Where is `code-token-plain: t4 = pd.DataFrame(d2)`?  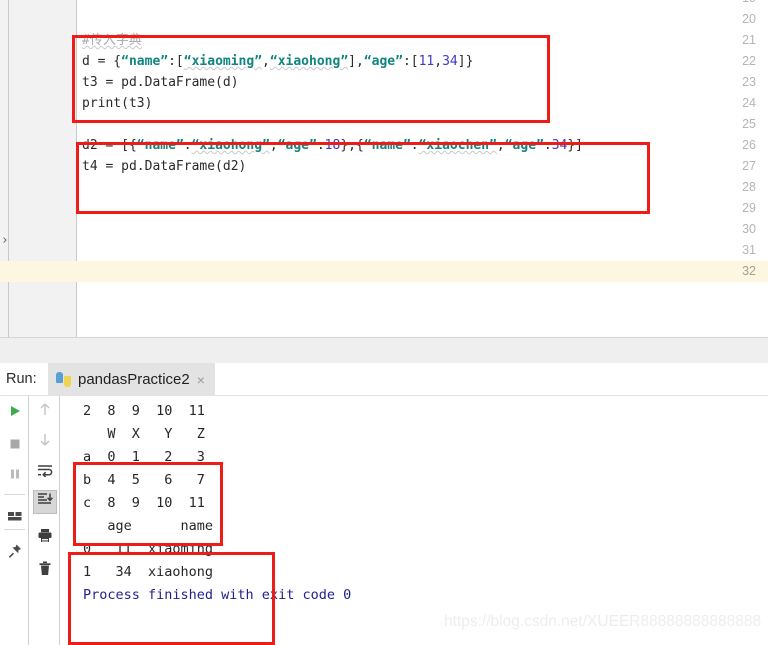
code-token-plain: t4 = pd.DataFrame(d2) is located at coordinates (164, 166).